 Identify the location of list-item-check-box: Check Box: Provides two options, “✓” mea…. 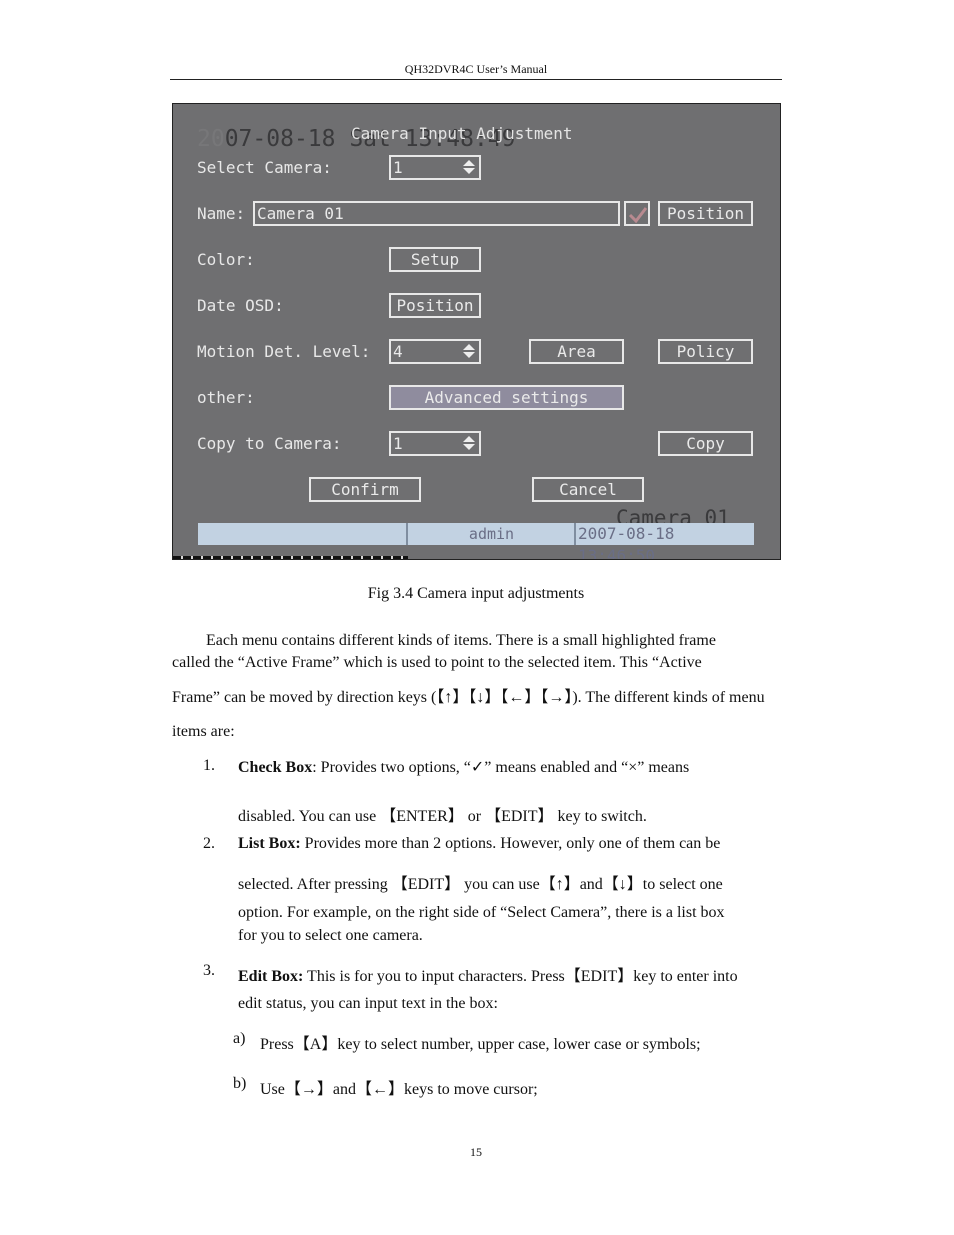
(509, 767).